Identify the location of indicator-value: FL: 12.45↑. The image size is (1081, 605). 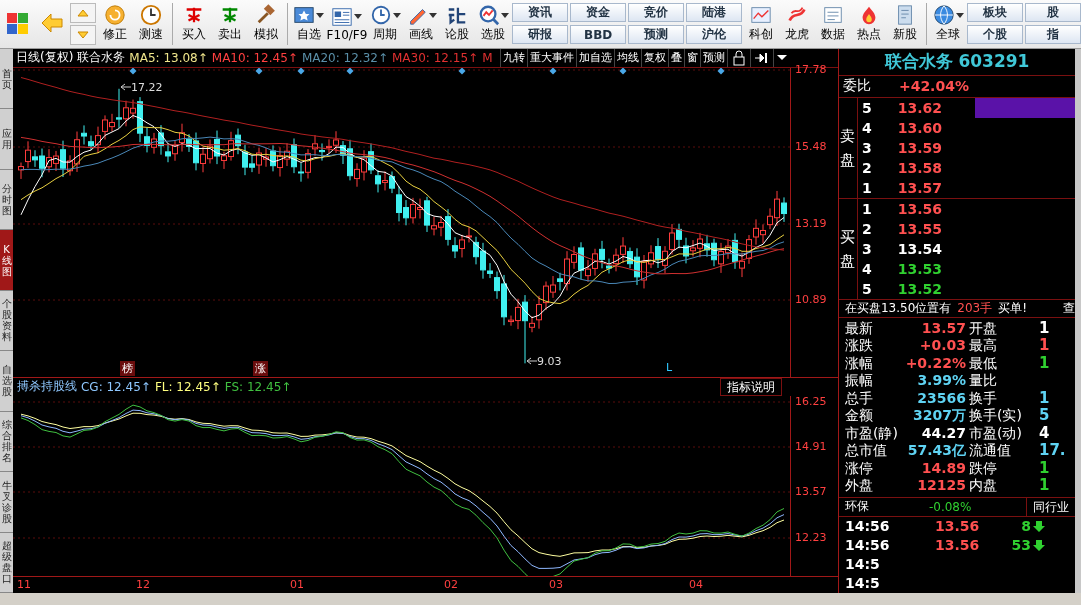
(187, 386).